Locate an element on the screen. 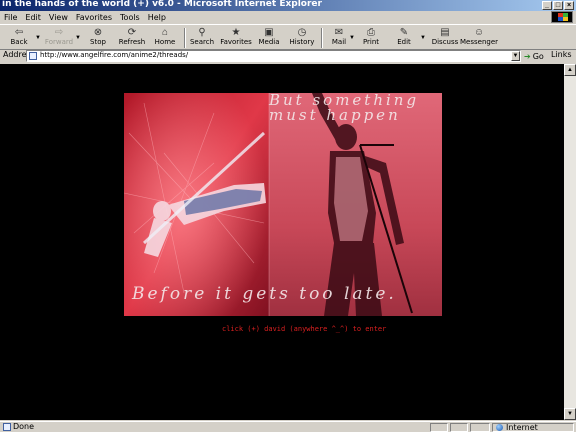  window-controls: _ □ × is located at coordinates (558, 5).